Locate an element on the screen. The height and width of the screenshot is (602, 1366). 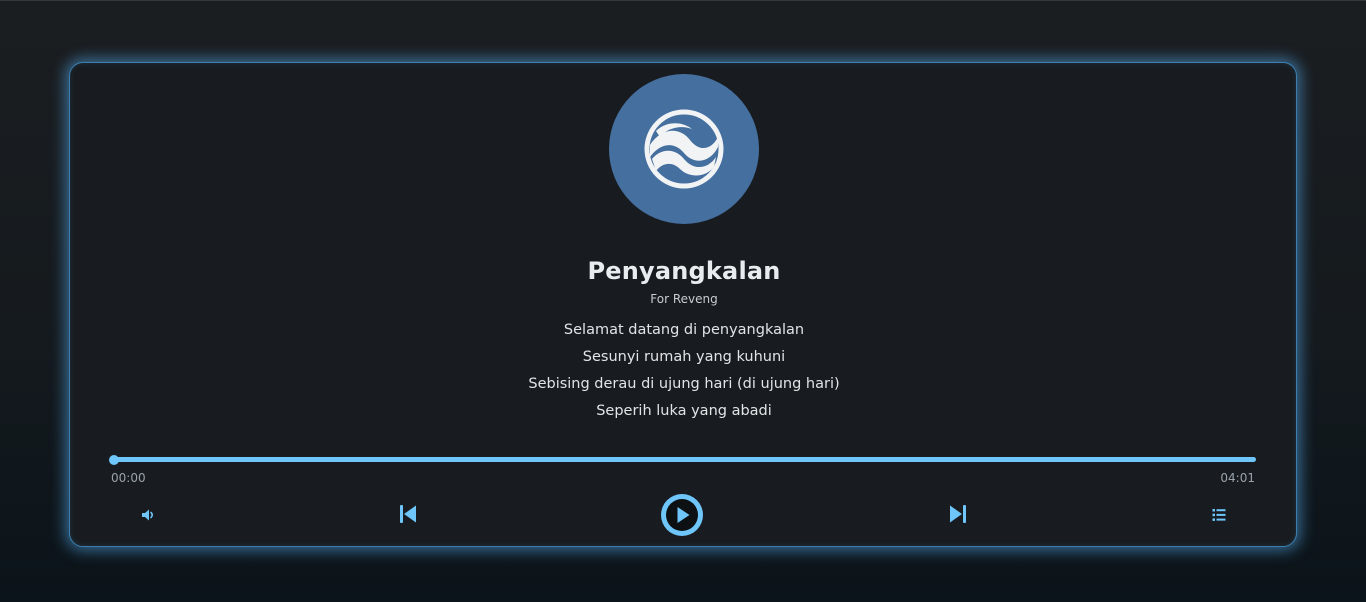
volume-icon is located at coordinates (147, 515).